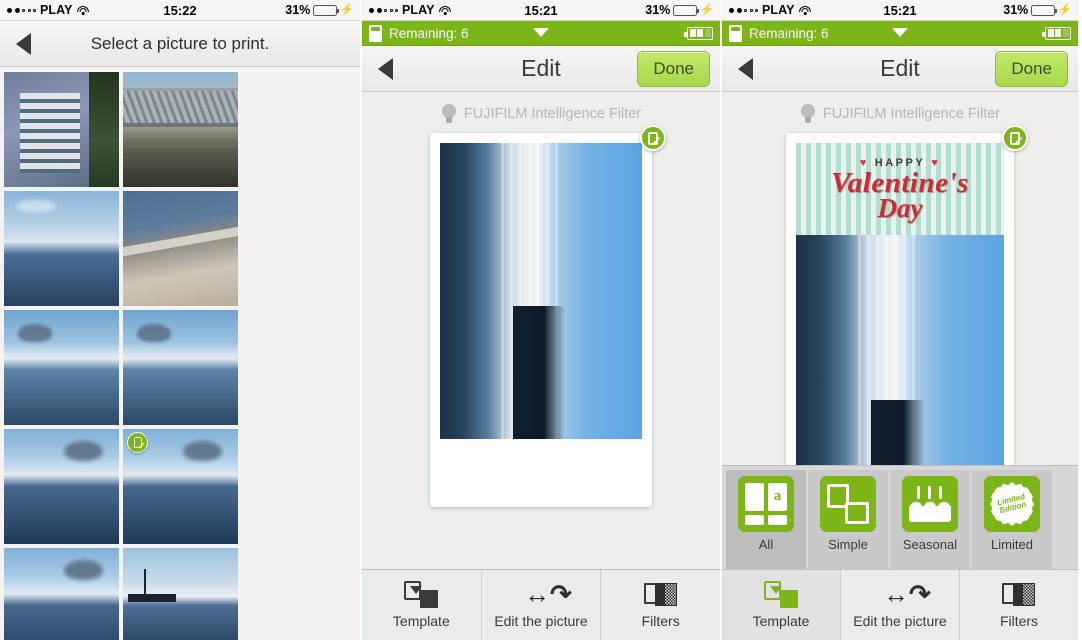 The image size is (1082, 640). I want to click on simple-templates-icon, so click(848, 504).